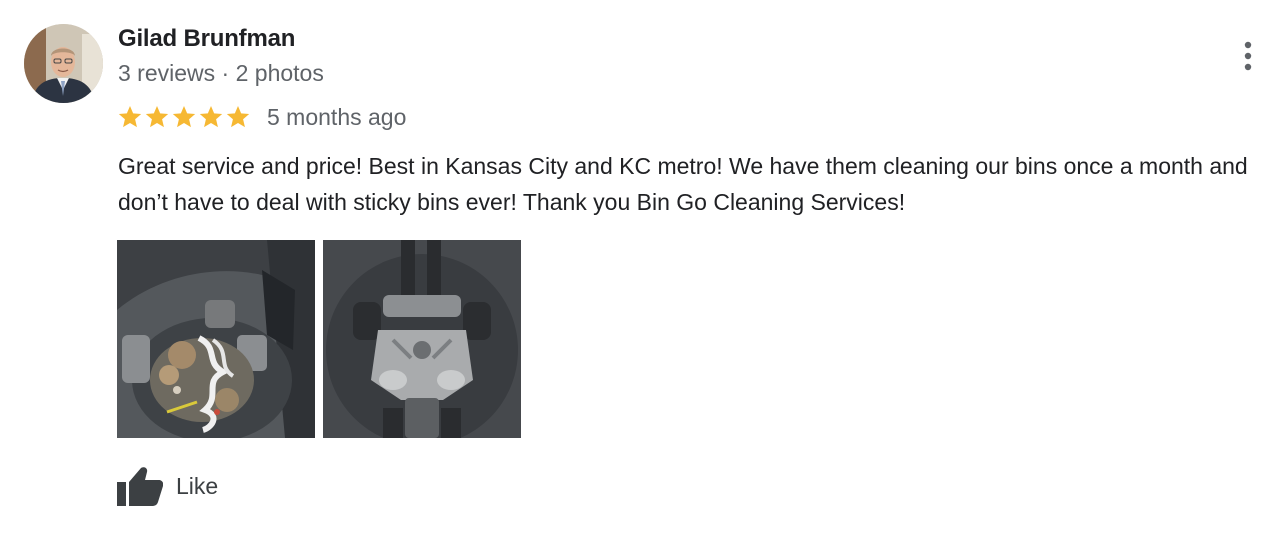 This screenshot has width=1280, height=544. Describe the element at coordinates (167, 486) in the screenshot. I see `like-button: Like` at that location.